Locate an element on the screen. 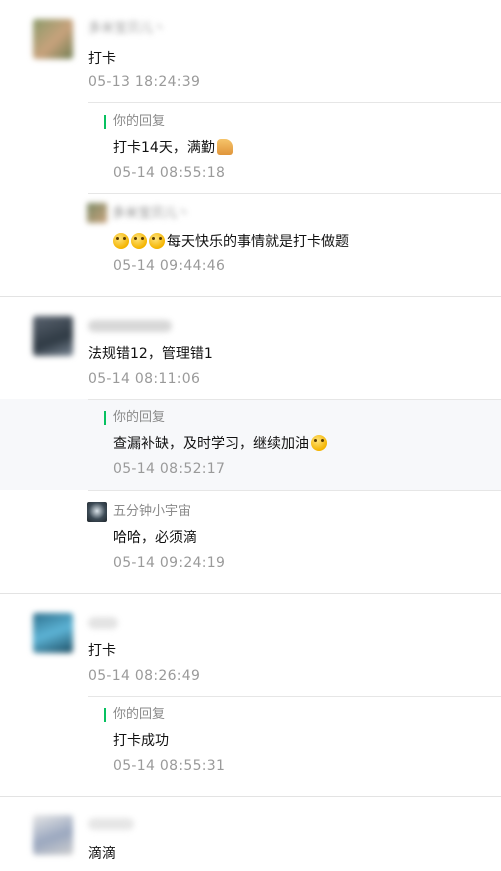 Image resolution: width=501 pixels, height=871 pixels. nickname: 多米宝贝儿丶 is located at coordinates (127, 29).